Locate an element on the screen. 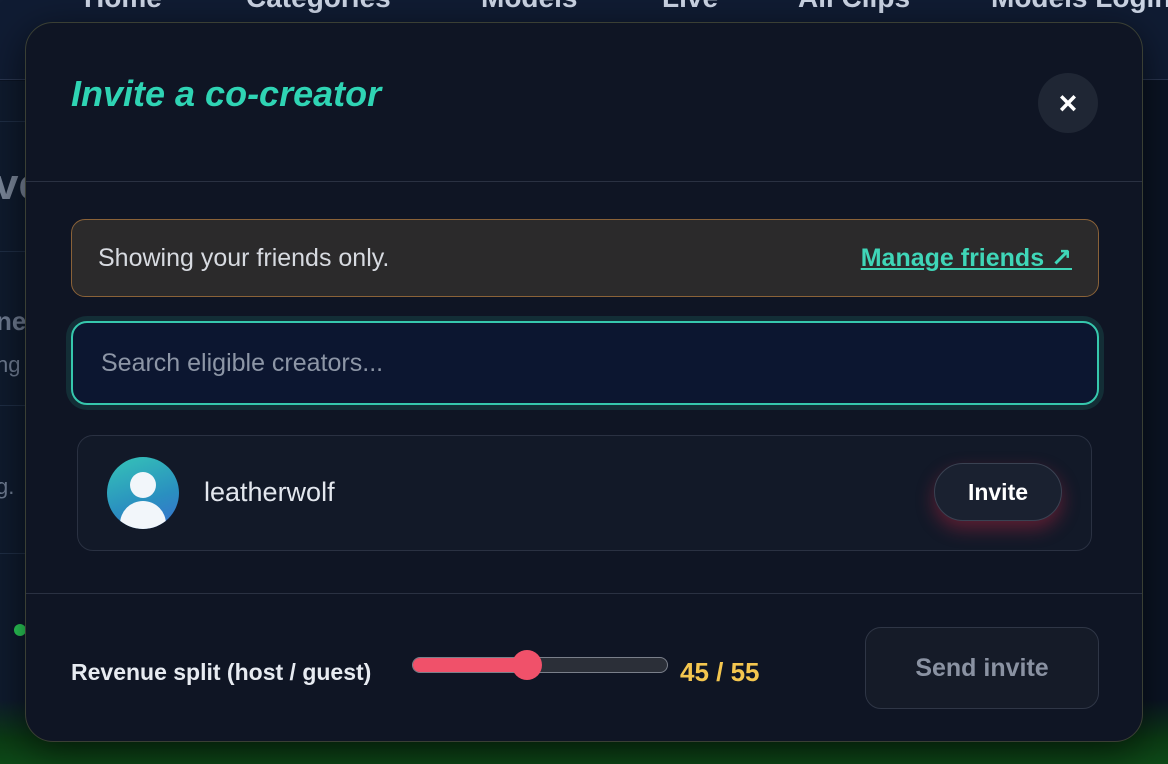  manage-friends-link: Manage friends ↗ is located at coordinates (966, 258).